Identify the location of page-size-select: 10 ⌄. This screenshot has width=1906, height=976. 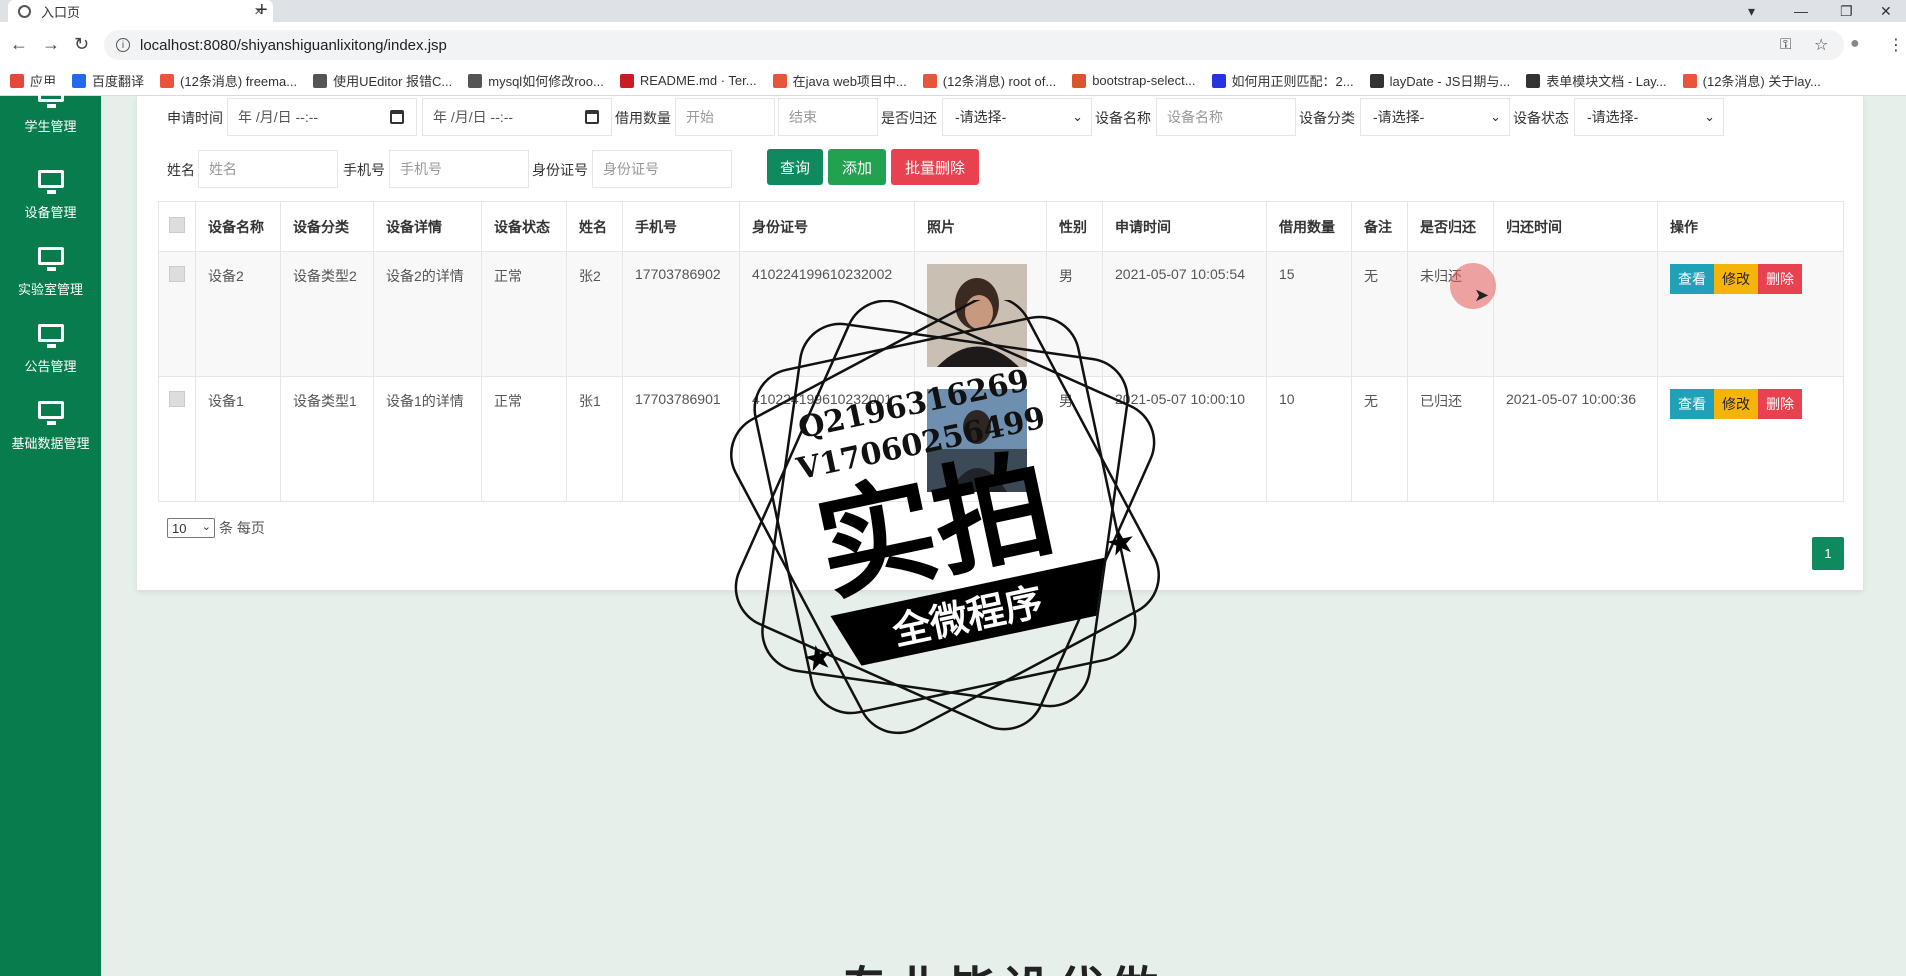
(191, 528).